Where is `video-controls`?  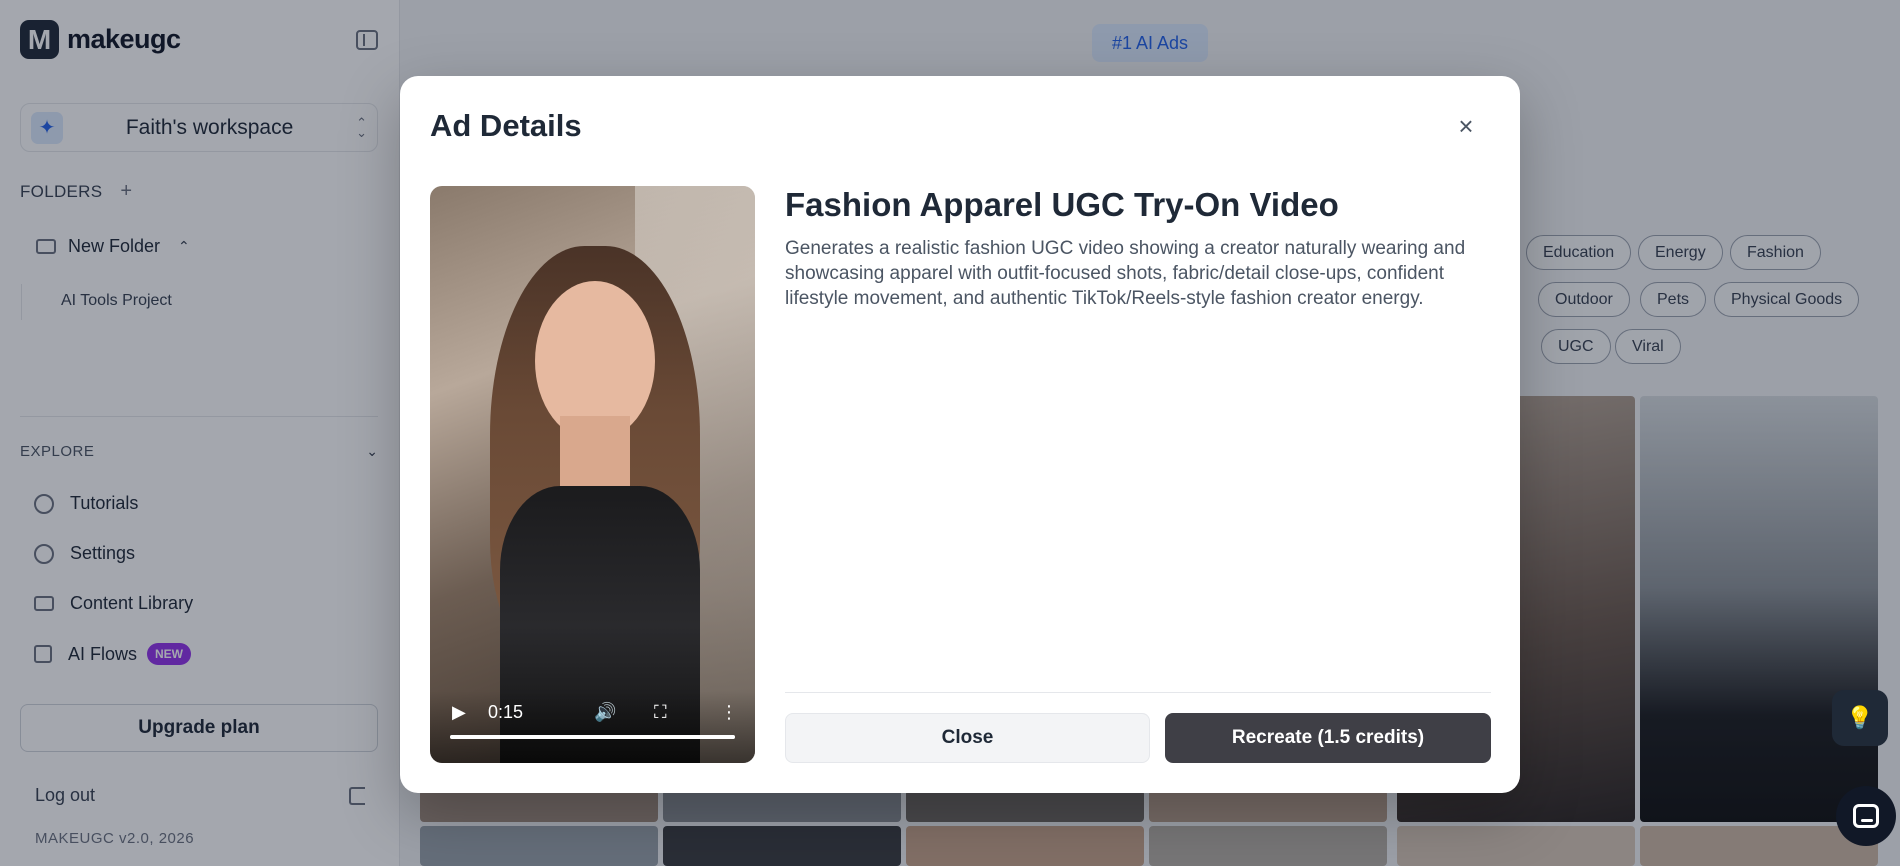 video-controls is located at coordinates (592, 727).